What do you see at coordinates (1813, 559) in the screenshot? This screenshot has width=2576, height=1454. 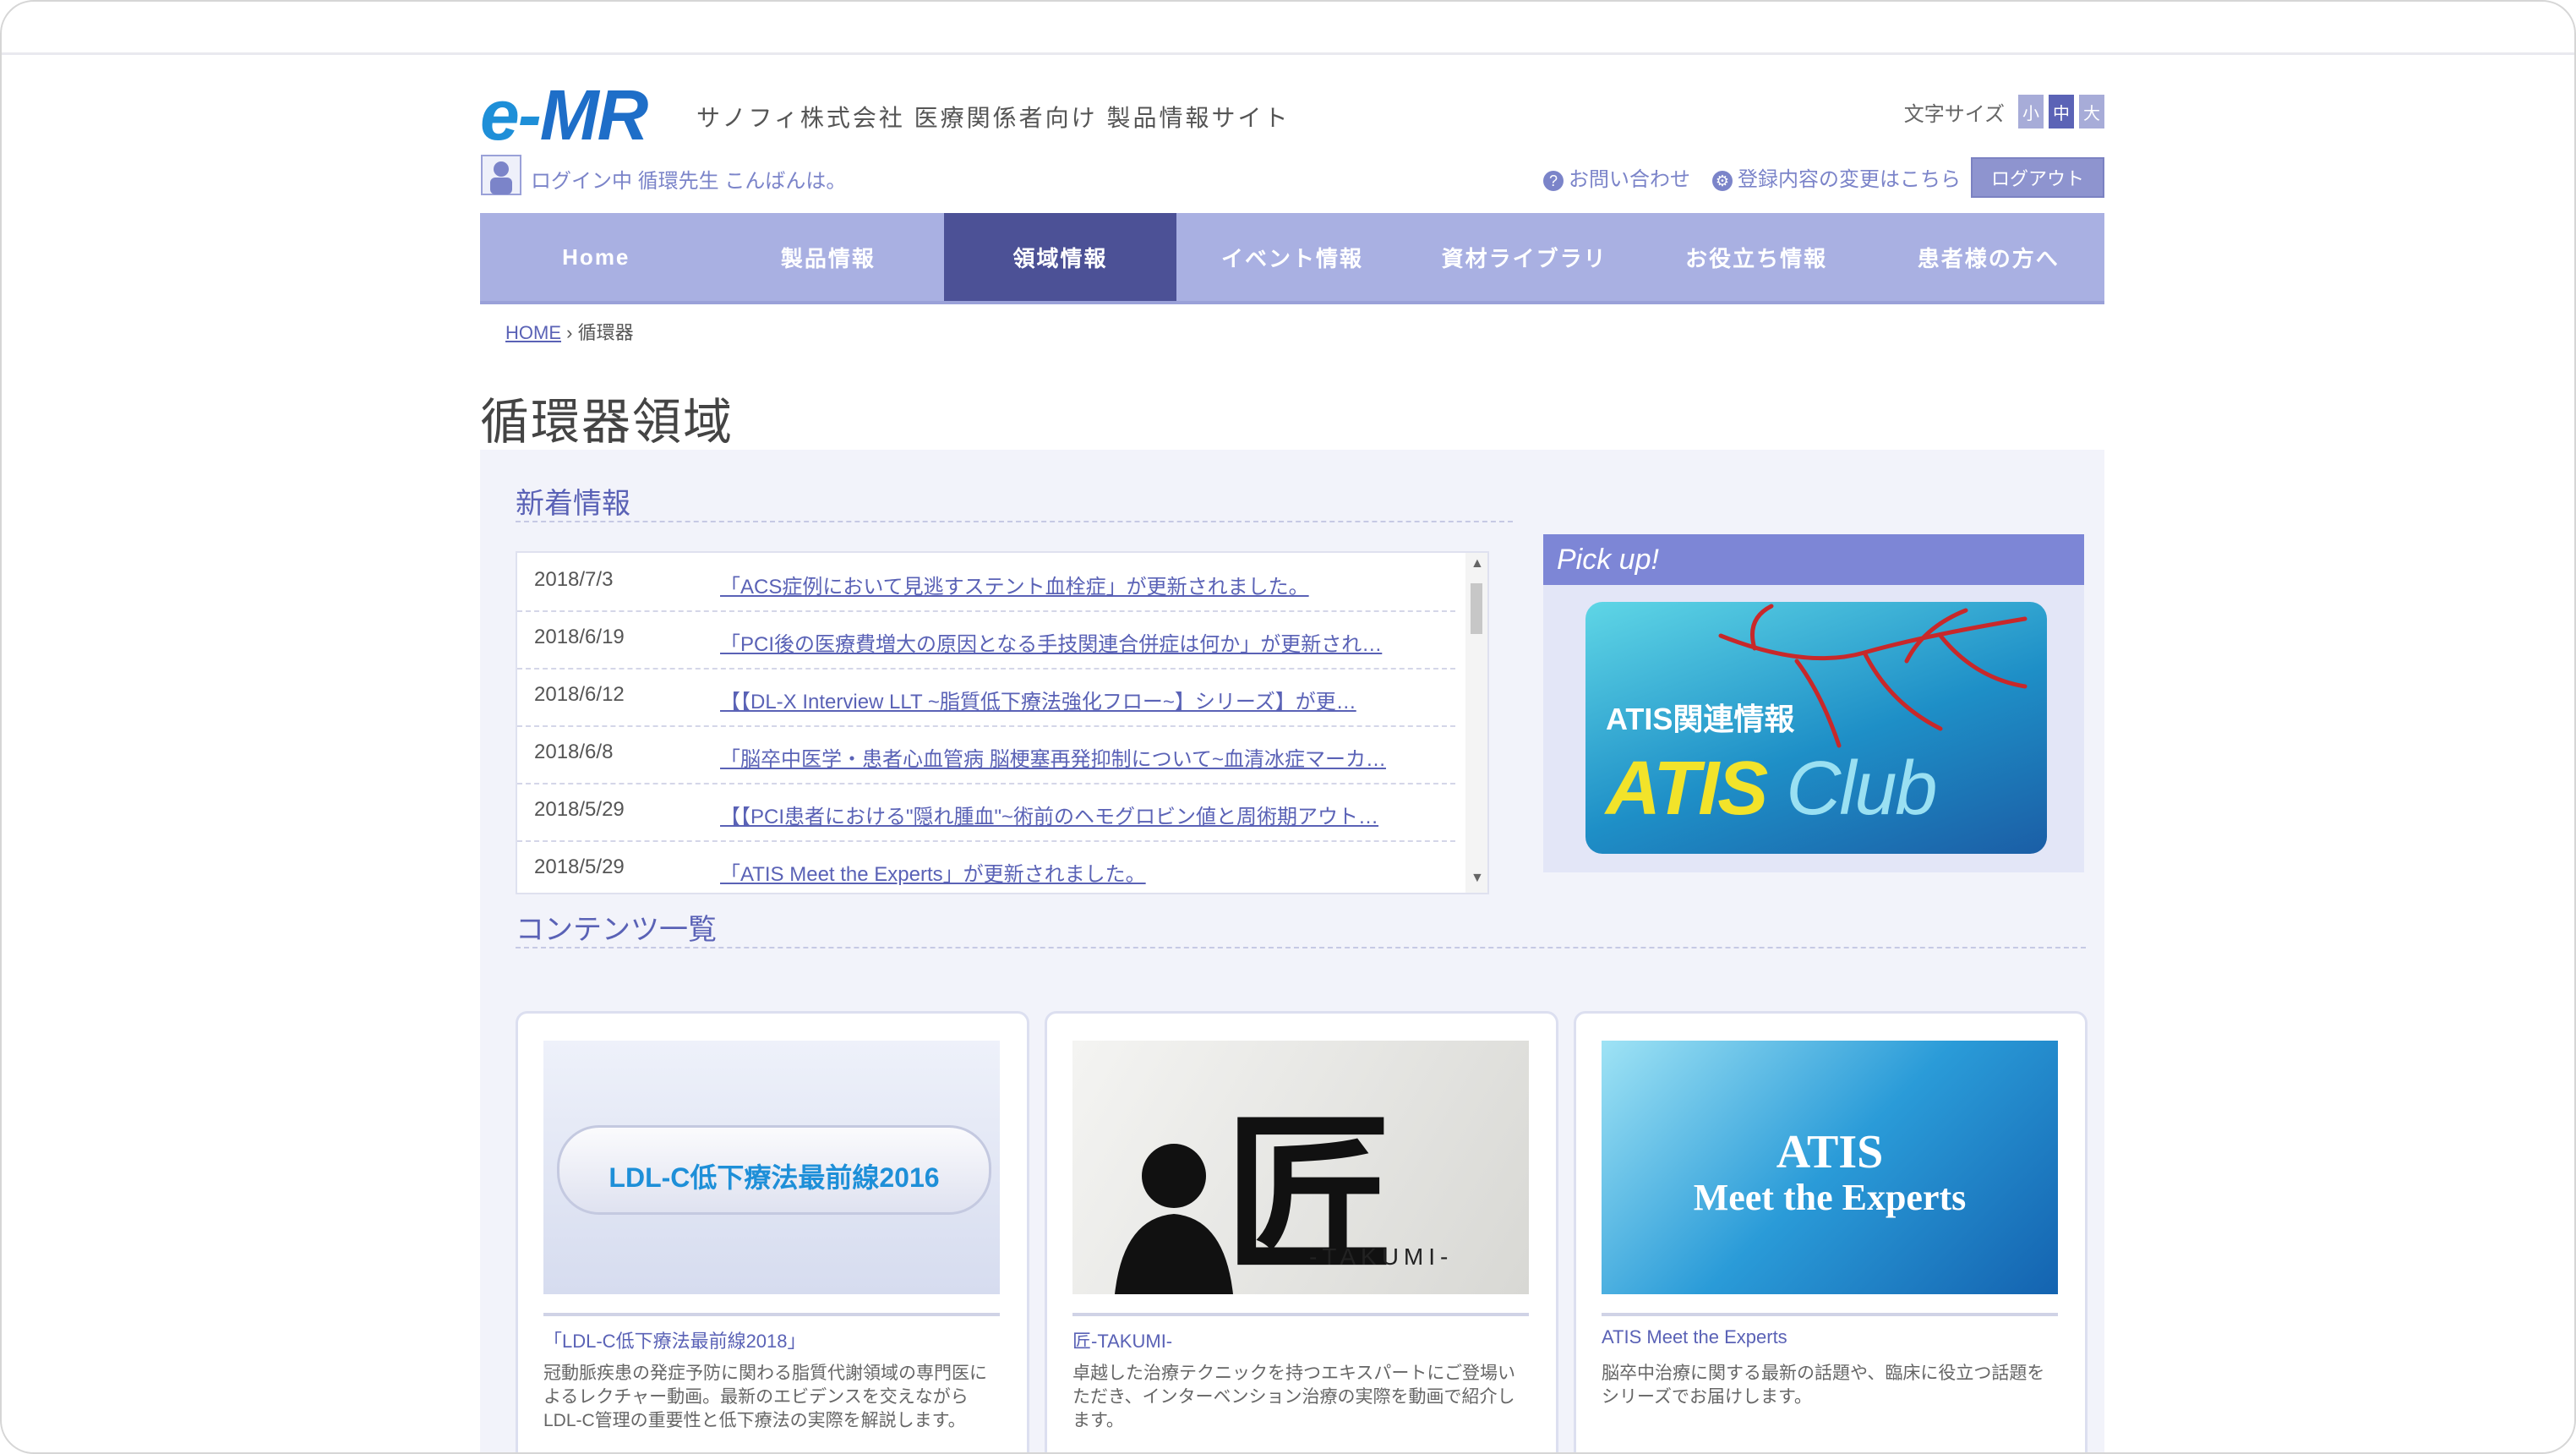 I see `pickup-heading: Pick up!` at bounding box center [1813, 559].